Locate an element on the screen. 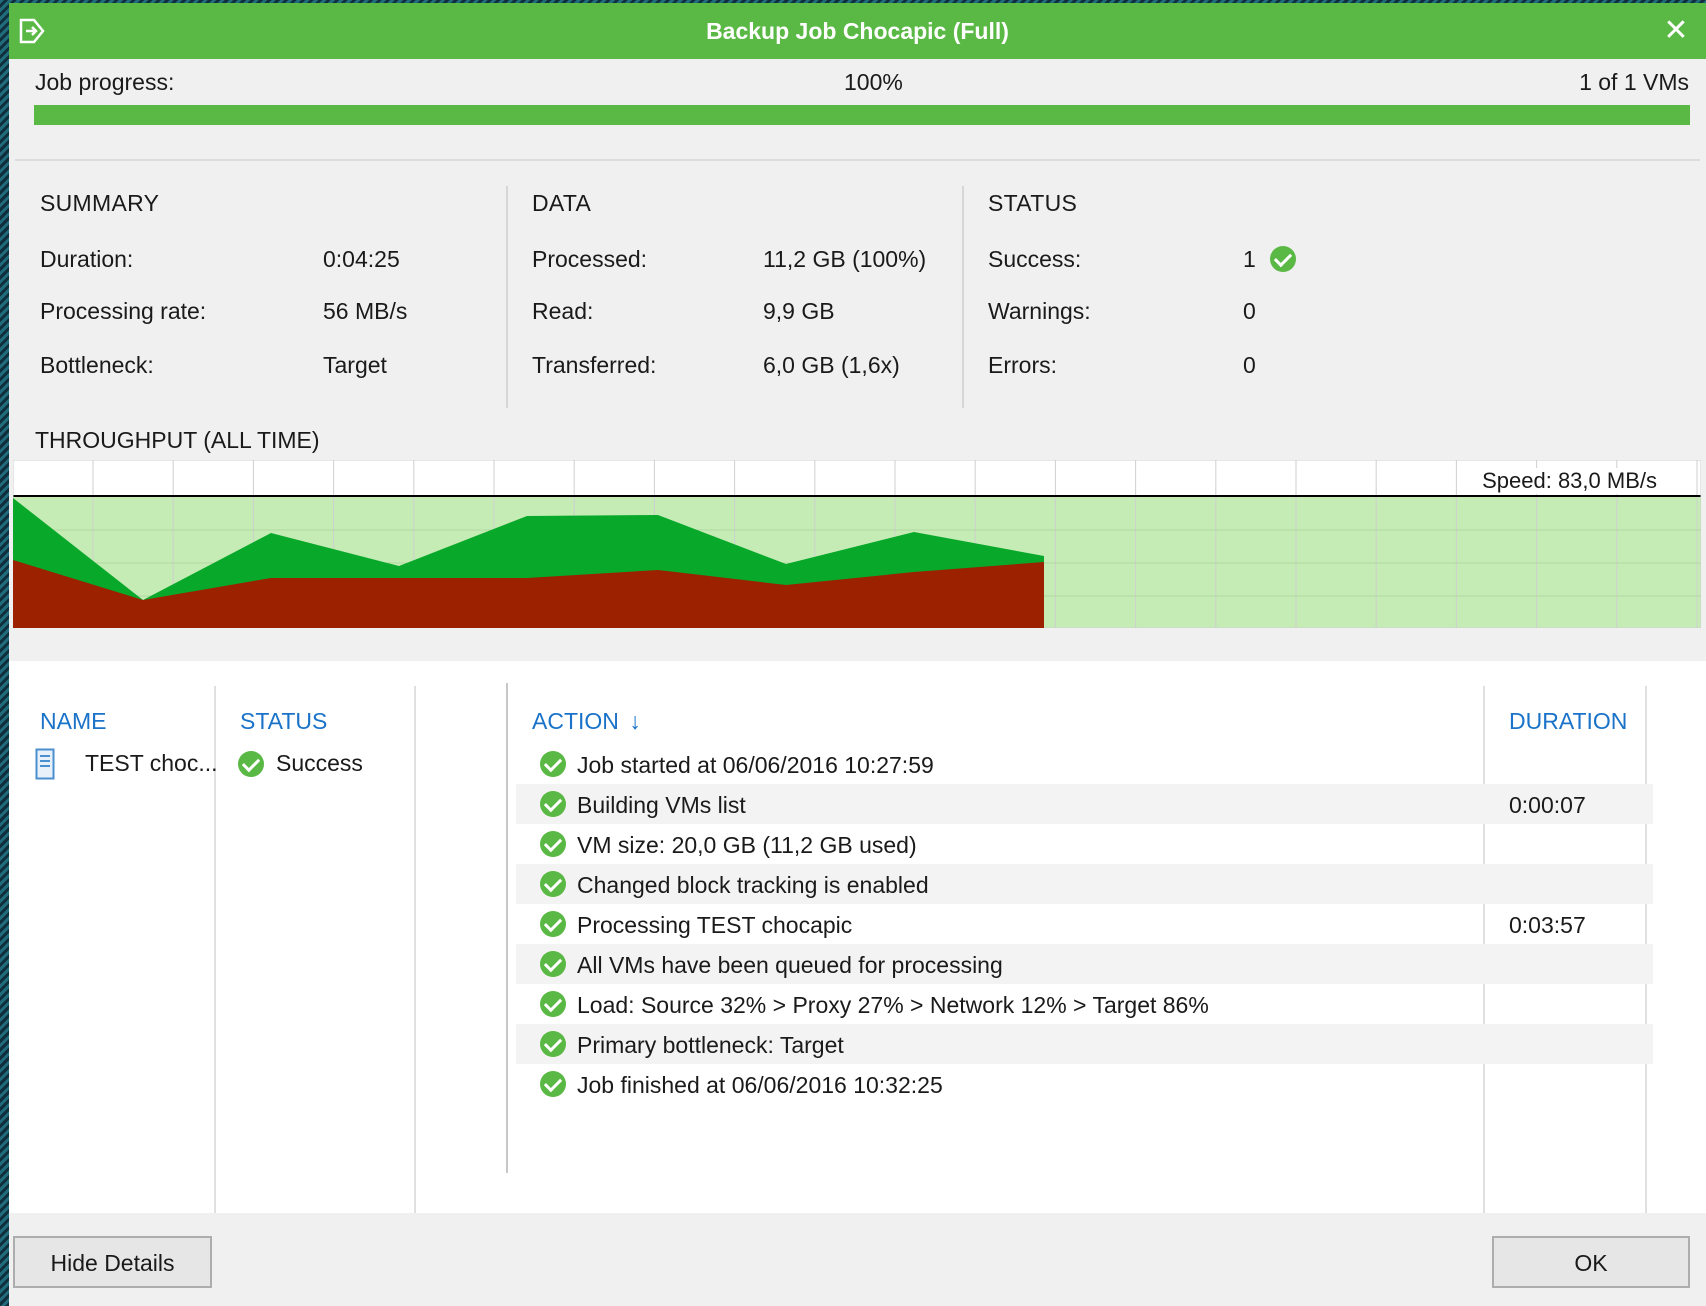 The width and height of the screenshot is (1706, 1306). vm-status-text: Success is located at coordinates (319, 763).